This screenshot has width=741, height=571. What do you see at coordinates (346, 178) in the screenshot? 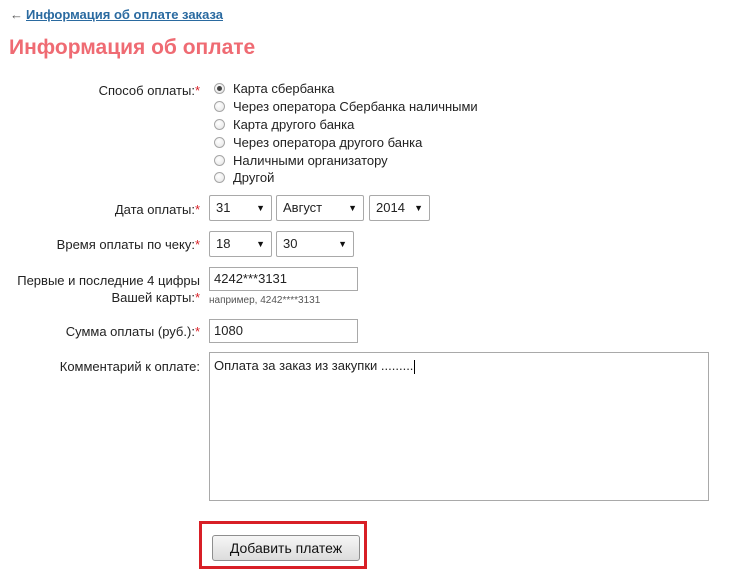
I see `payment-method-option: Другой` at bounding box center [346, 178].